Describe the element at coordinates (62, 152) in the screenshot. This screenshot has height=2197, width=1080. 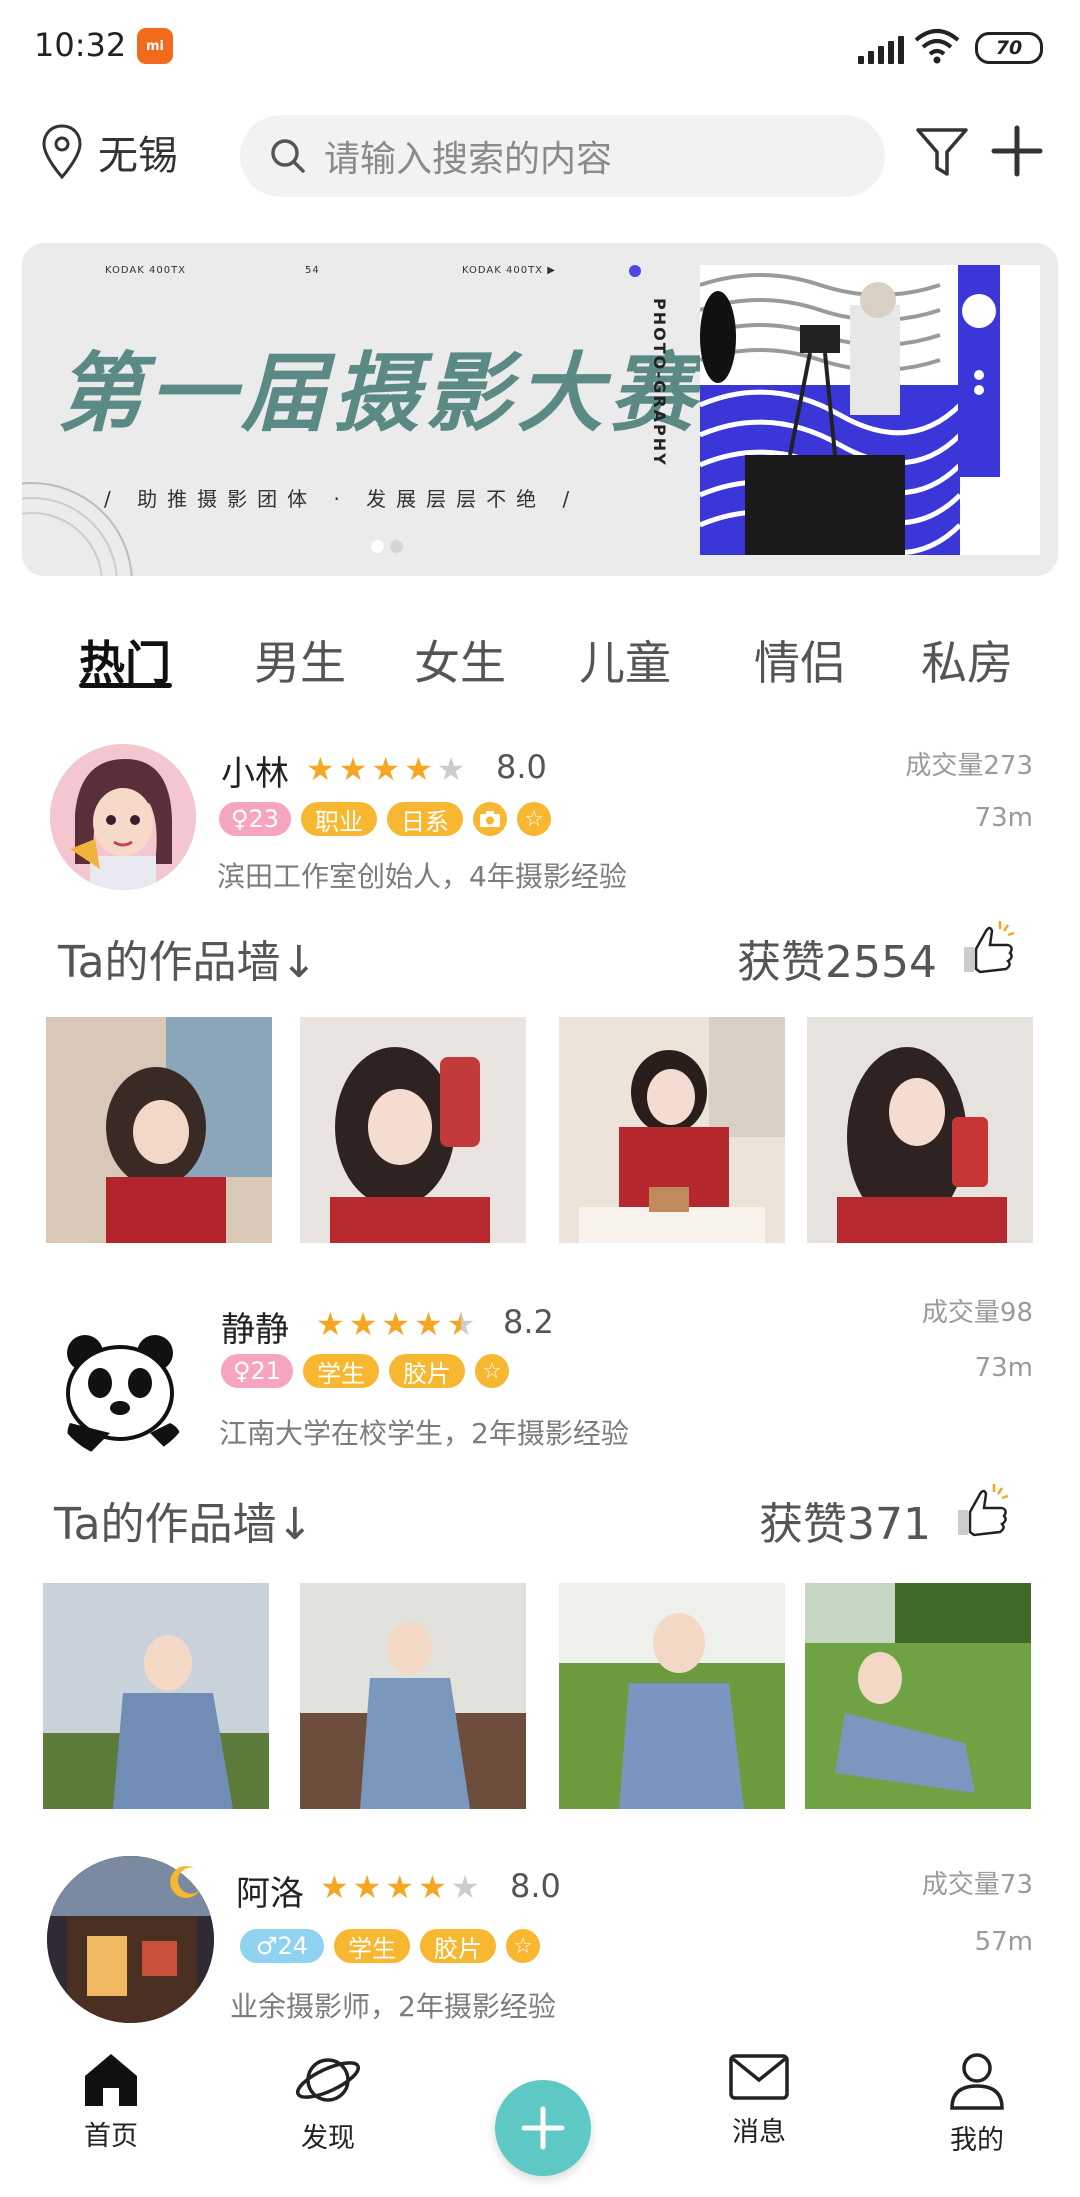
I see `location-pin-icon` at that location.